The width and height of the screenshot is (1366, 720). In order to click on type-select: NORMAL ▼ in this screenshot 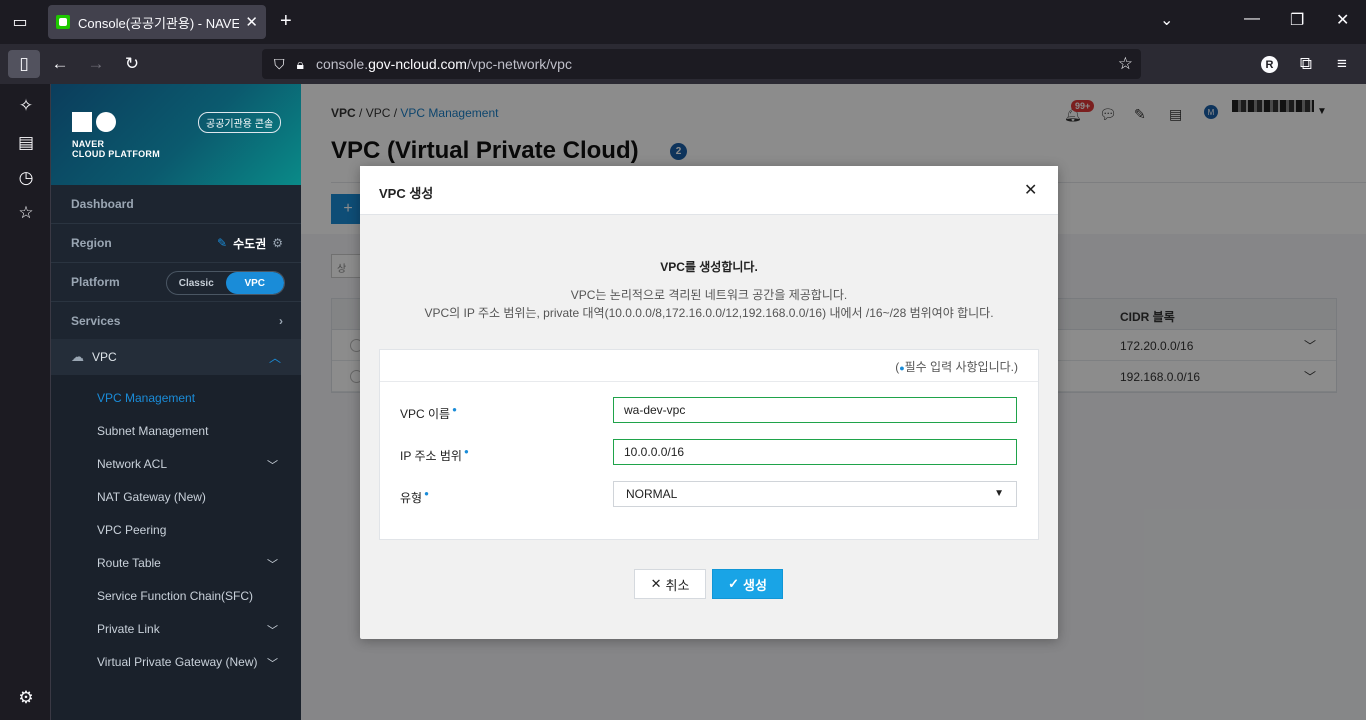, I will do `click(815, 494)`.